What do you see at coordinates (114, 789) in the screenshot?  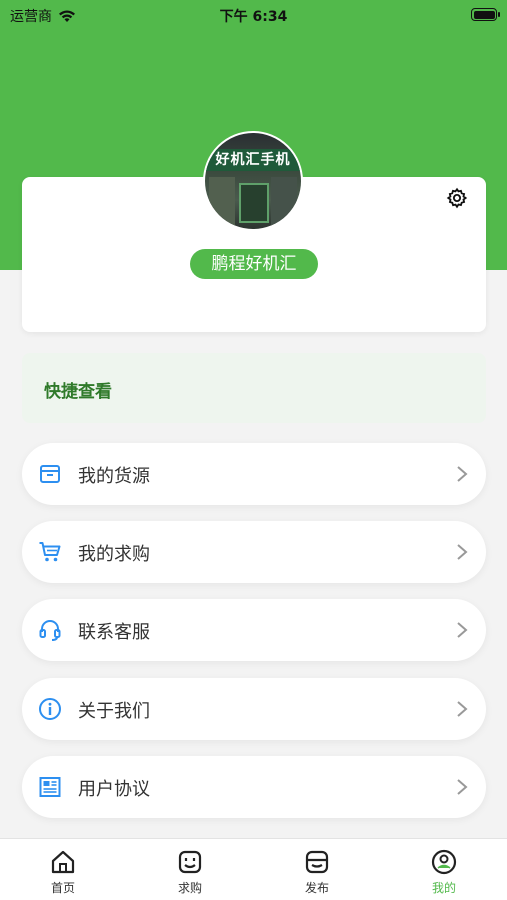 I see `menu-item-label: 用户协议` at bounding box center [114, 789].